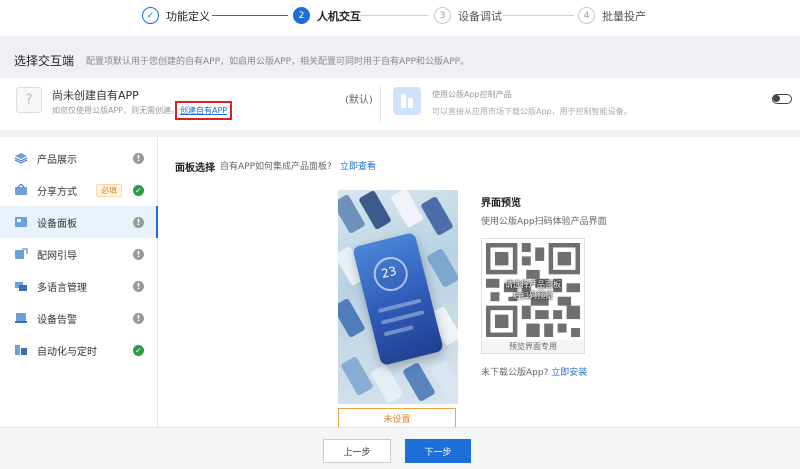 Image resolution: width=800 pixels, height=469 pixels. I want to click on language-icon, so click(21, 286).